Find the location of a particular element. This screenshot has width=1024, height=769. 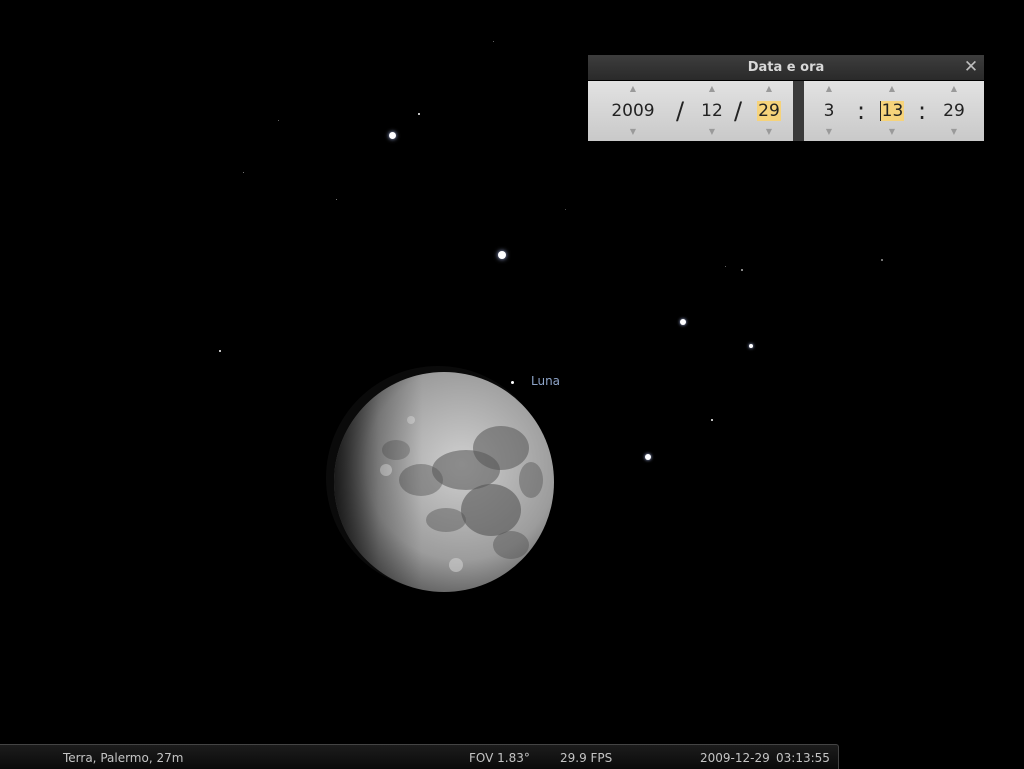

time-panel: ▲ 3 ▼ : ▲ 13 ▼ : ▲ 29 ▼ is located at coordinates (894, 111).